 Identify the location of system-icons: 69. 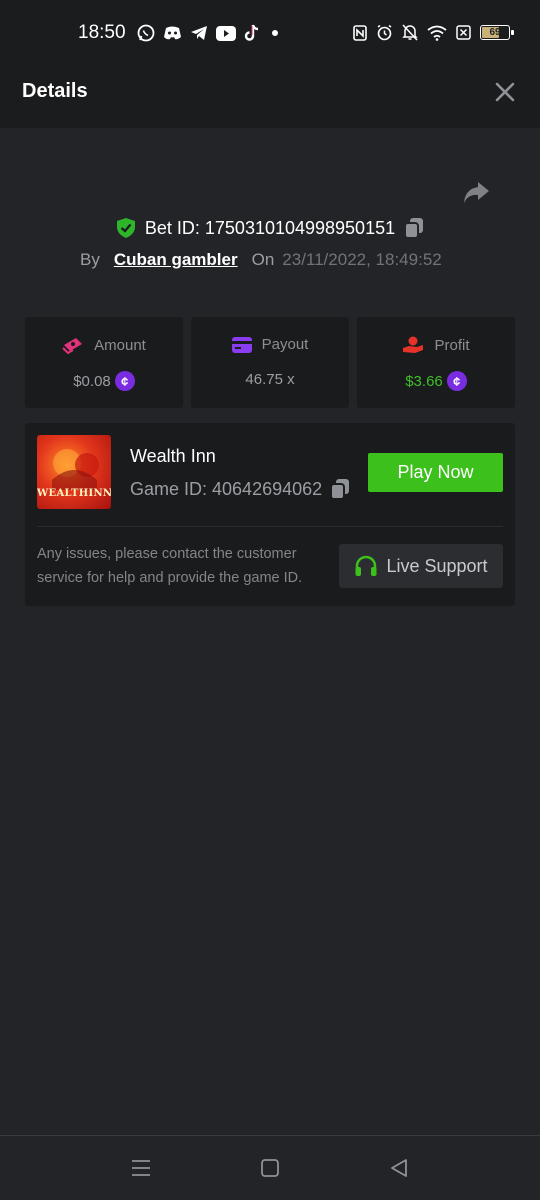
(433, 32).